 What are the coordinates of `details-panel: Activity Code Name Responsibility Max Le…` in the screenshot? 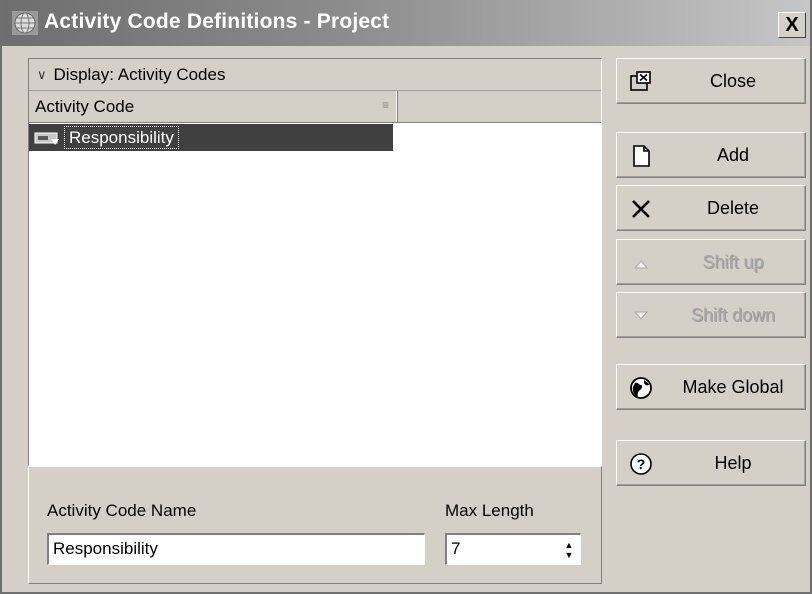 It's located at (315, 525).